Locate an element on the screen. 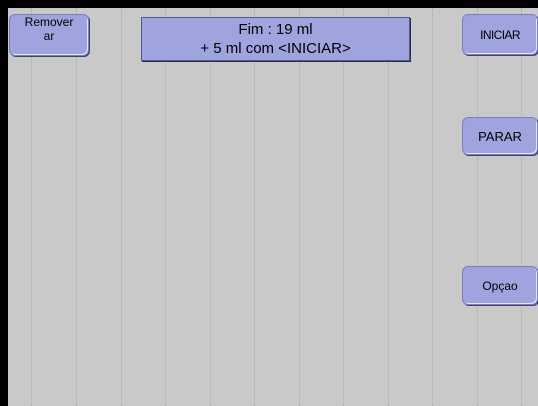  stop-button: PARAR is located at coordinates (500, 136).